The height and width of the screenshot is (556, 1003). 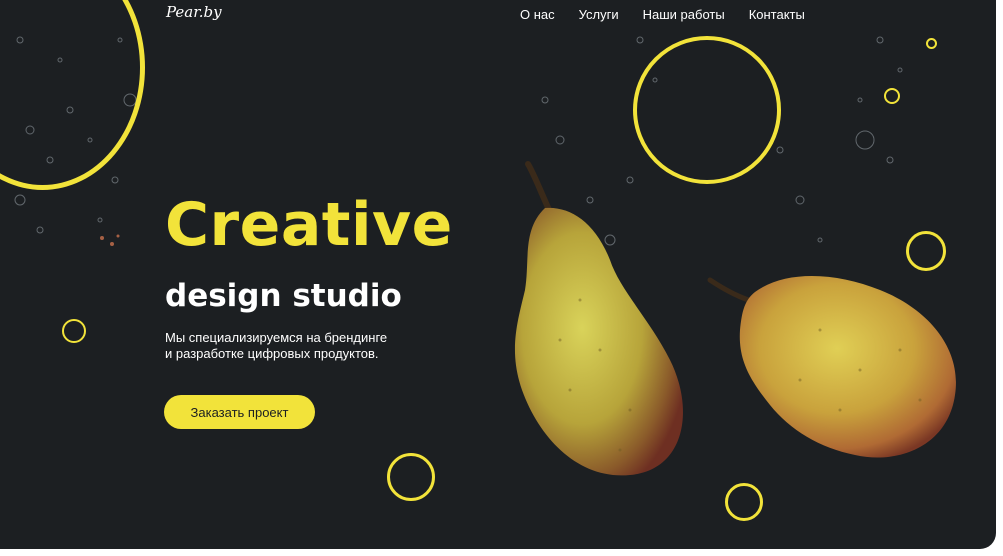 I want to click on nav-item-portfolio: Наши работы, so click(x=684, y=14).